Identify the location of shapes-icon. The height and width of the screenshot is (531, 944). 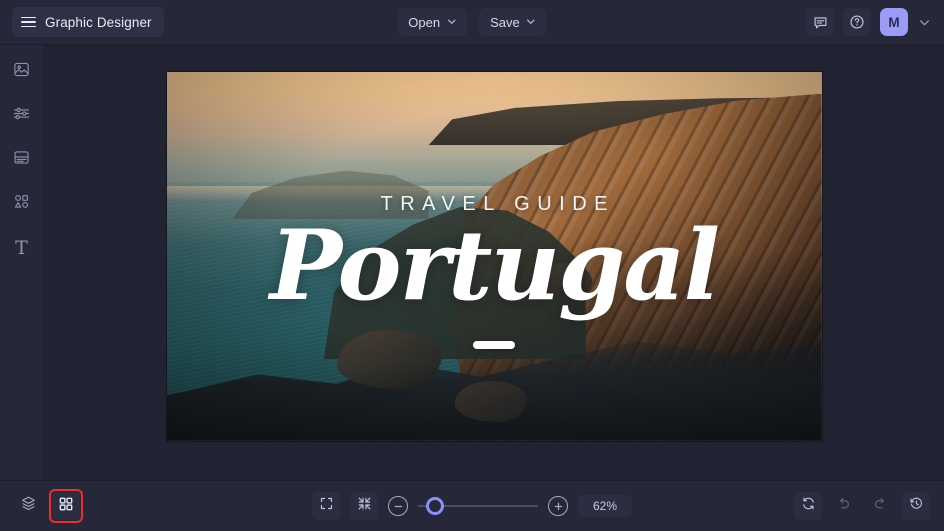
(21, 204).